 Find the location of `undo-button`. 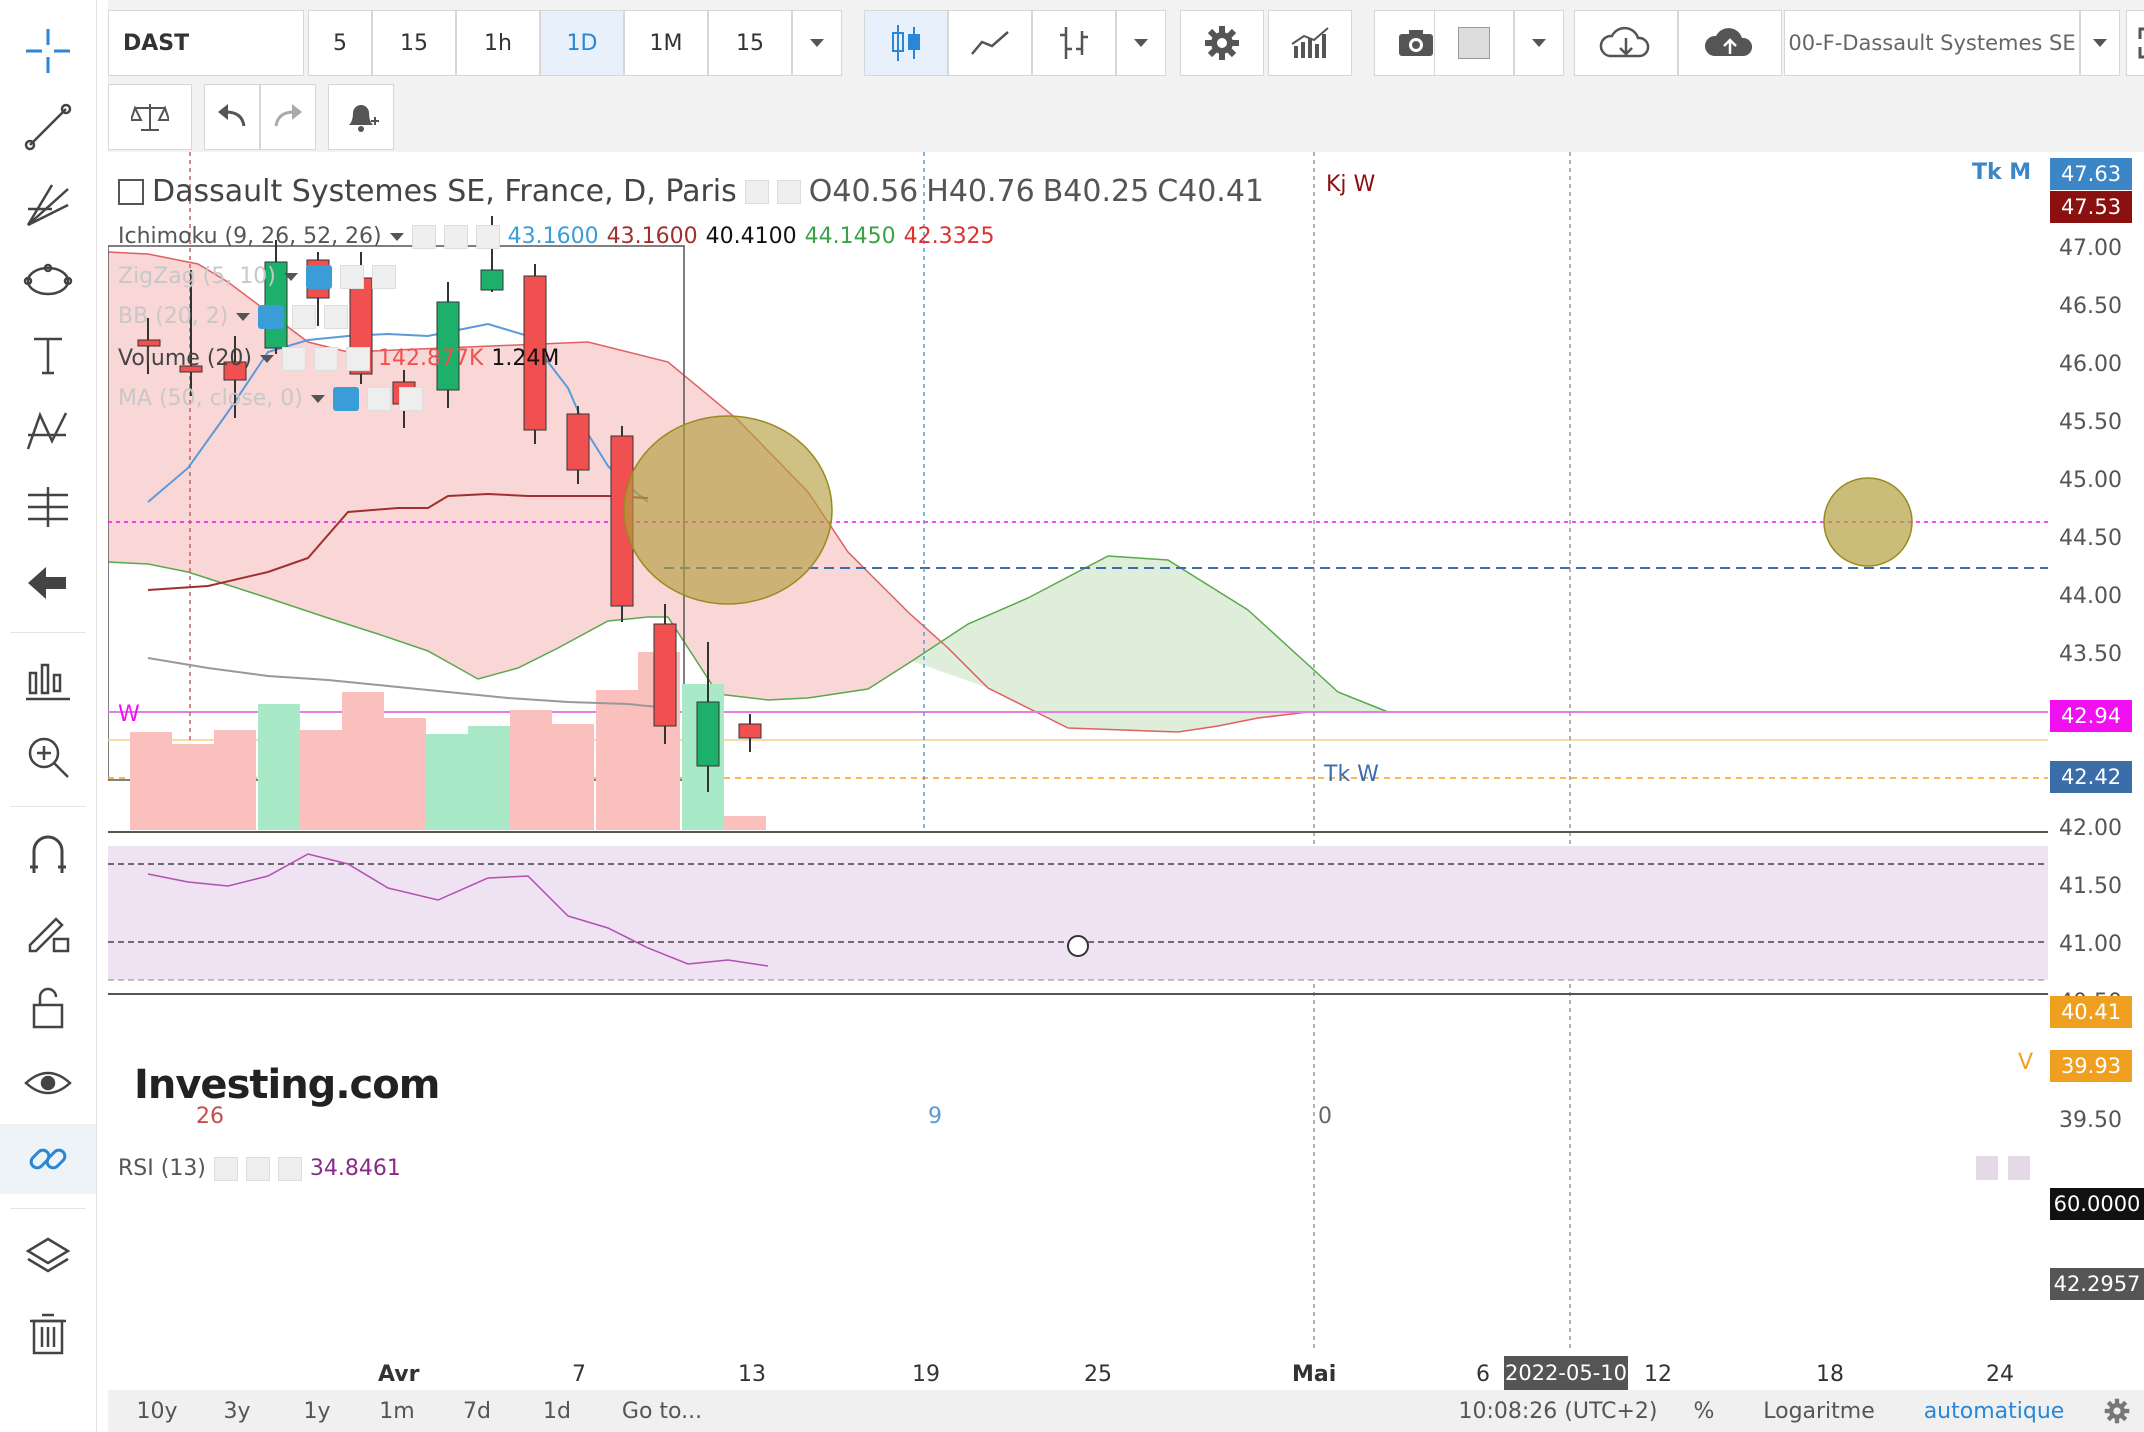

undo-button is located at coordinates (232, 117).